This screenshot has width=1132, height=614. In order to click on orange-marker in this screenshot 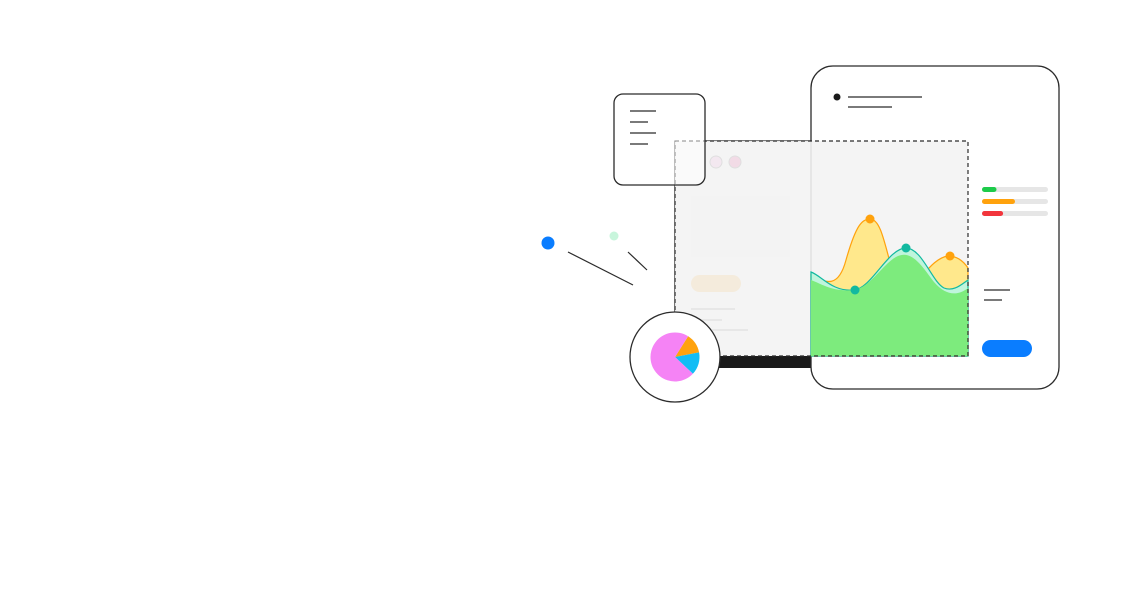, I will do `click(950, 256)`.